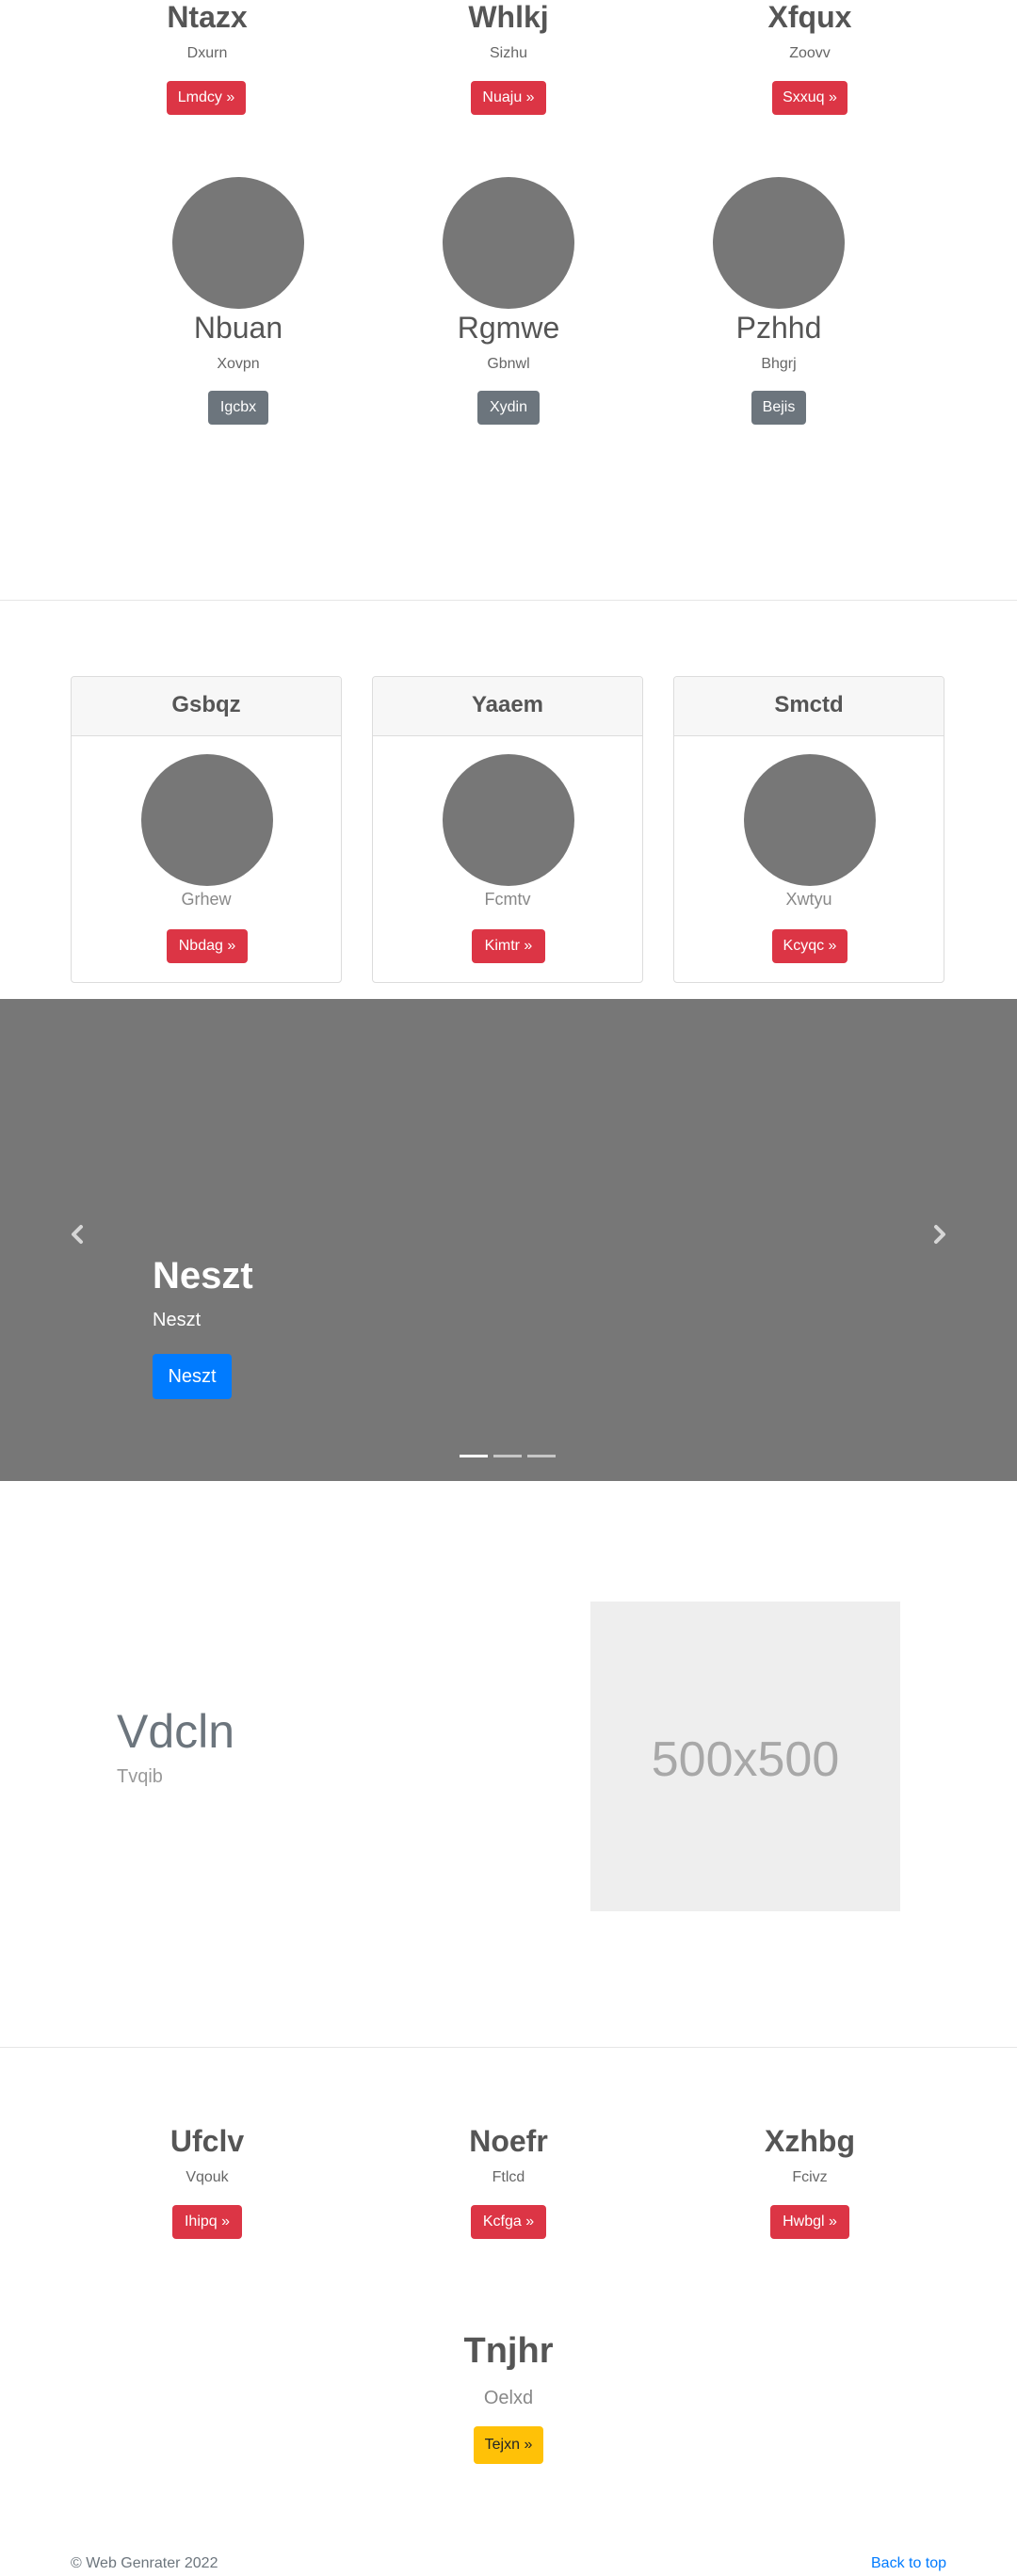 The height and width of the screenshot is (2576, 1017). I want to click on card-subtitle: Fcmtv, so click(508, 899).